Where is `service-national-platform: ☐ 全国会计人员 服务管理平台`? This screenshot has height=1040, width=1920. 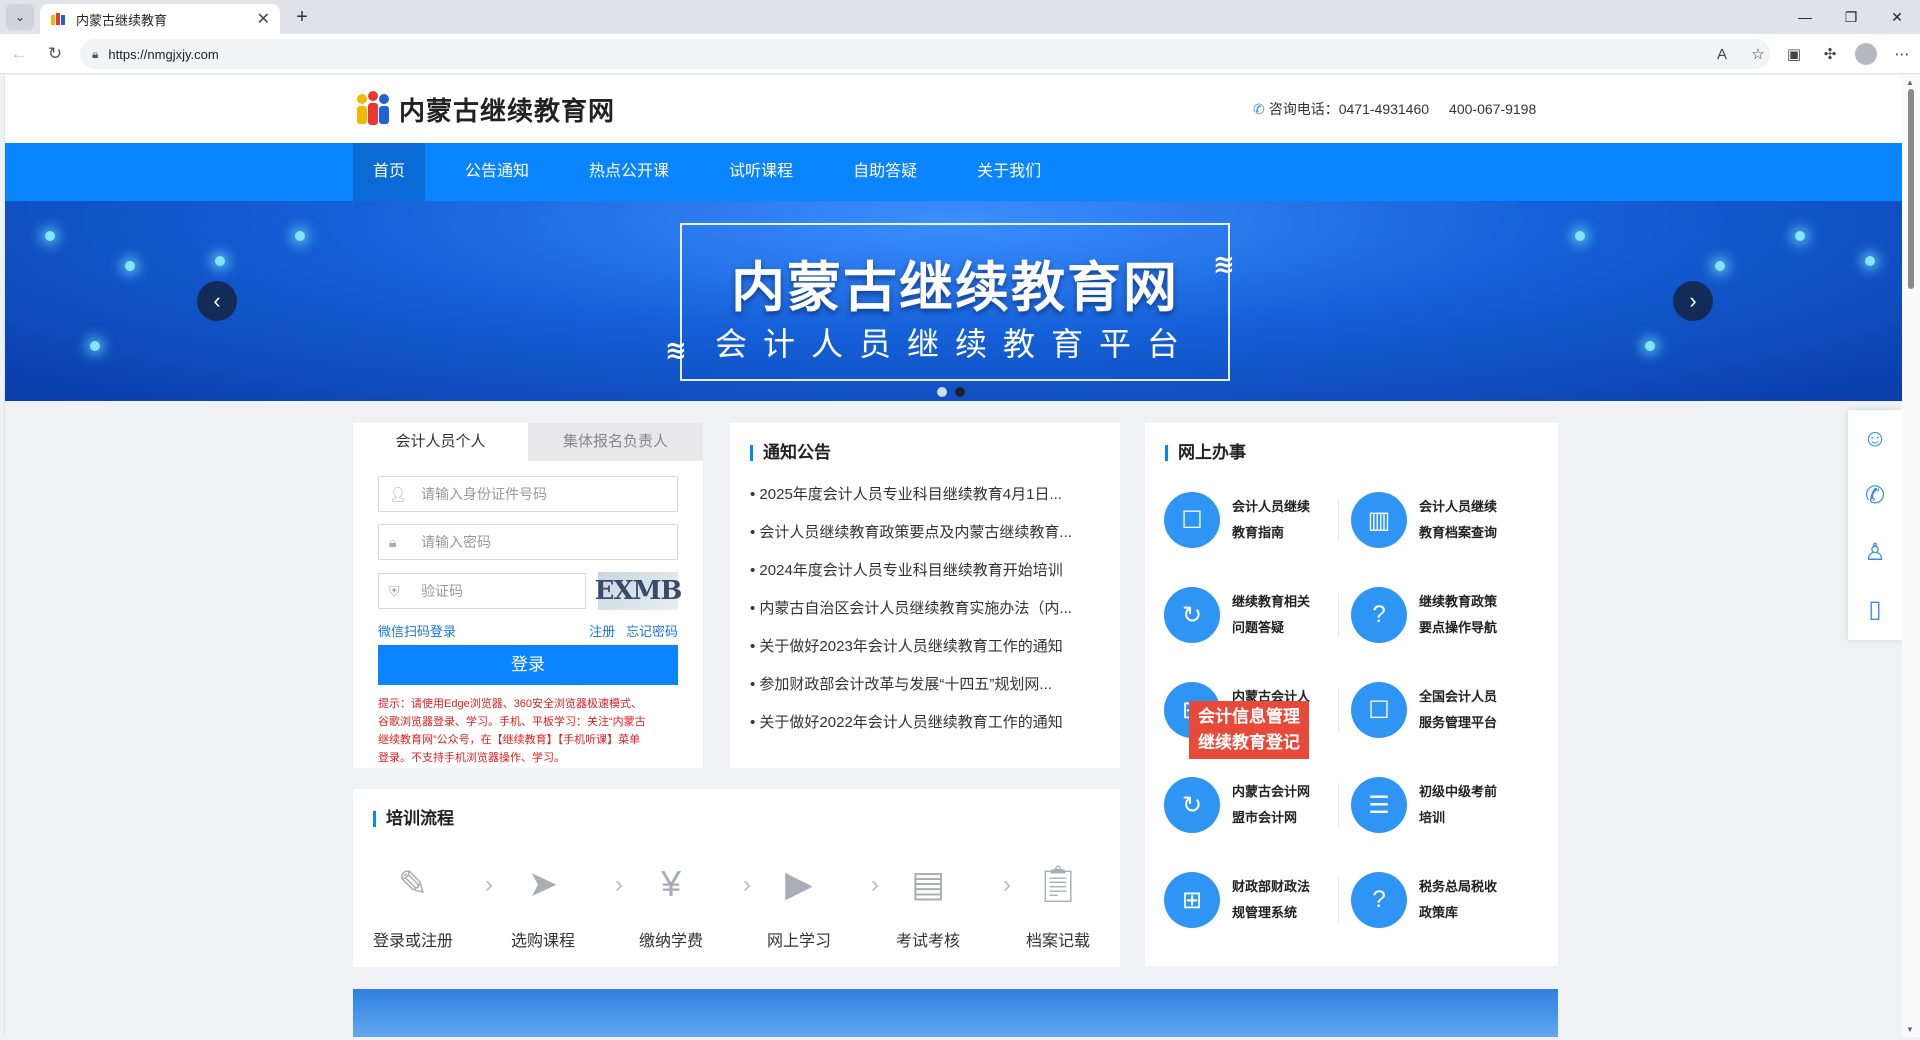 service-national-platform: ☐ 全国会计人员 服务管理平台 is located at coordinates (1441, 710).